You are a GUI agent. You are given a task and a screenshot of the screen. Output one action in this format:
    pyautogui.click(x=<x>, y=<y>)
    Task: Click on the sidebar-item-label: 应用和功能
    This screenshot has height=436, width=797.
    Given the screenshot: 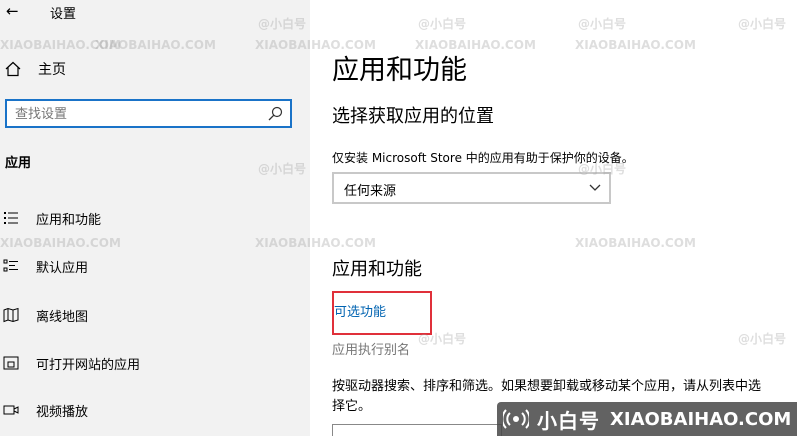 What is the action you would take?
    pyautogui.click(x=69, y=220)
    